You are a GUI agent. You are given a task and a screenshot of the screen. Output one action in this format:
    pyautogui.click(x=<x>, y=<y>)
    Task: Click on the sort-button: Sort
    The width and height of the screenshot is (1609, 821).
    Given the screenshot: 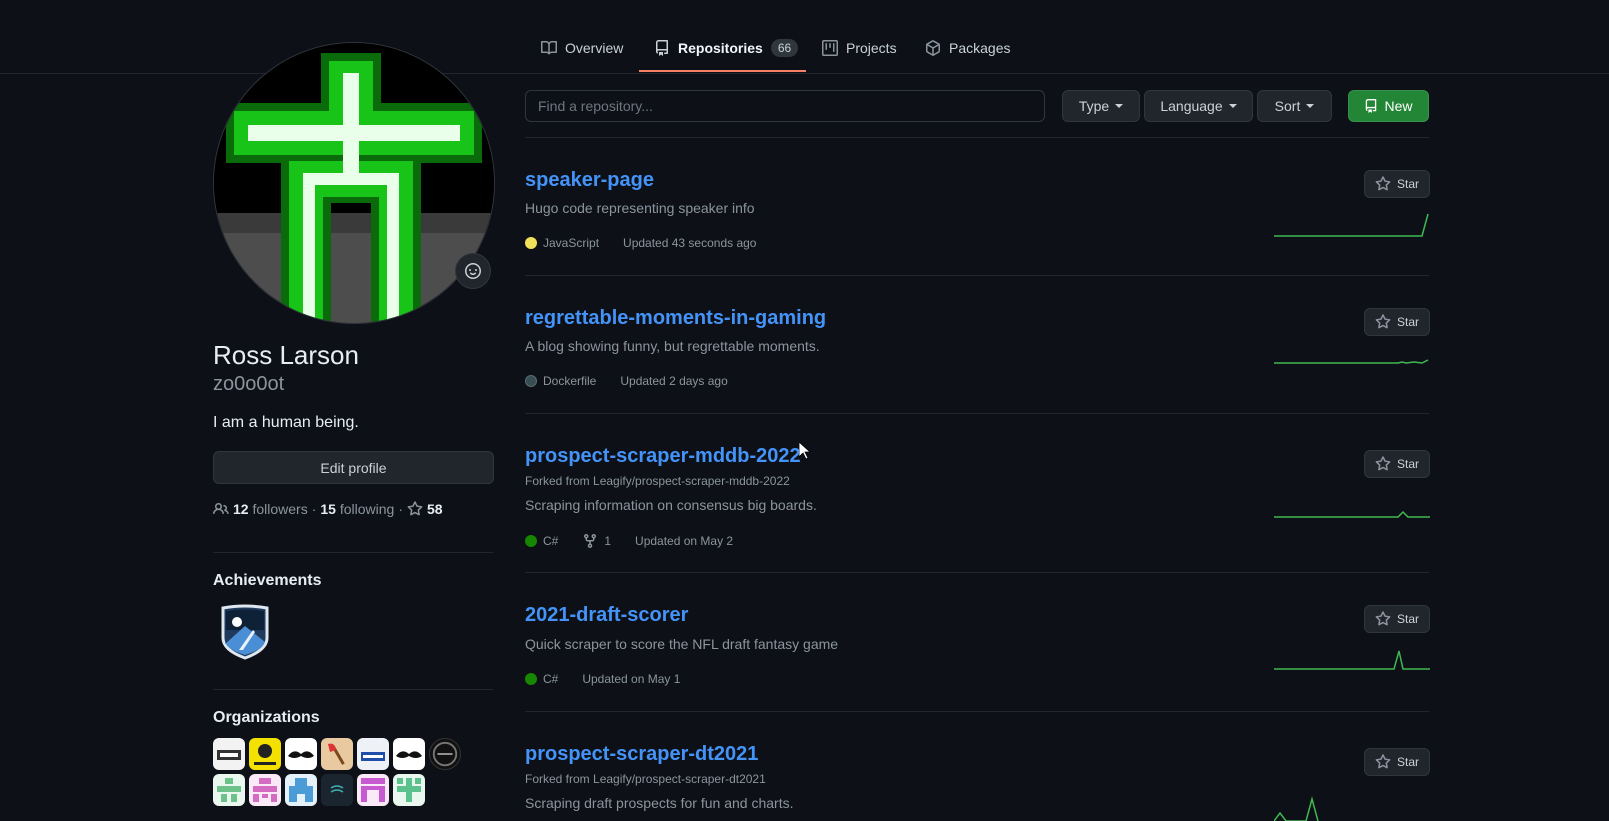 What is the action you would take?
    pyautogui.click(x=1294, y=106)
    